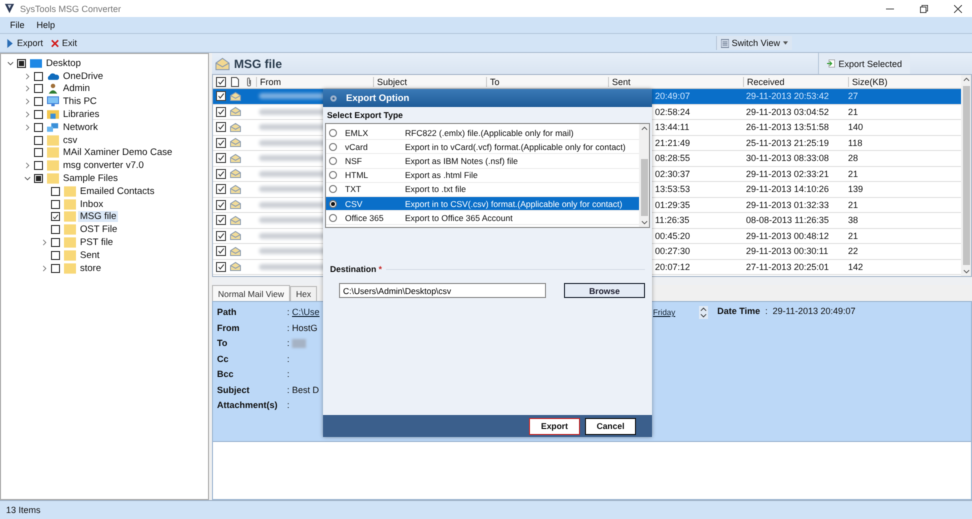  I want to click on maximize-icon, so click(924, 8).